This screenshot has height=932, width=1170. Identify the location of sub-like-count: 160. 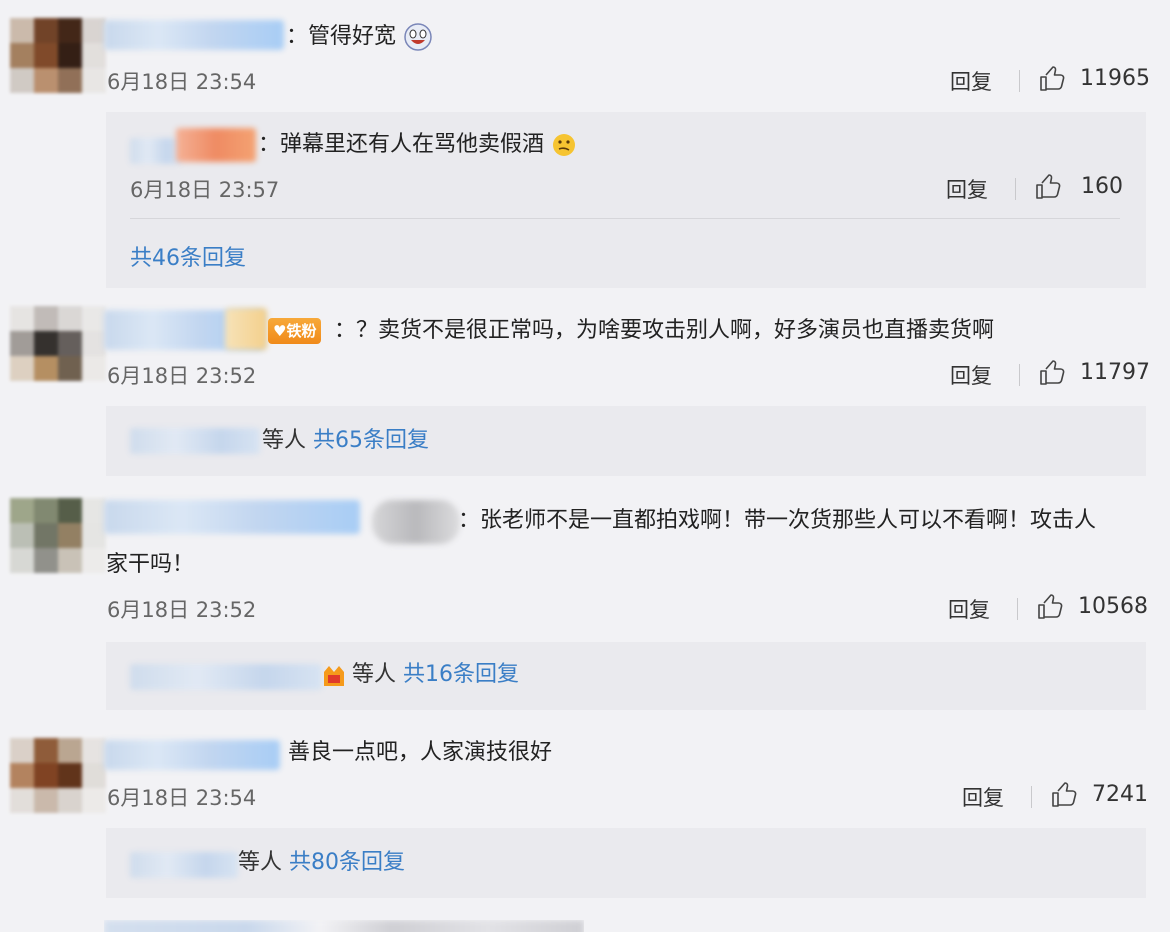
(1102, 186).